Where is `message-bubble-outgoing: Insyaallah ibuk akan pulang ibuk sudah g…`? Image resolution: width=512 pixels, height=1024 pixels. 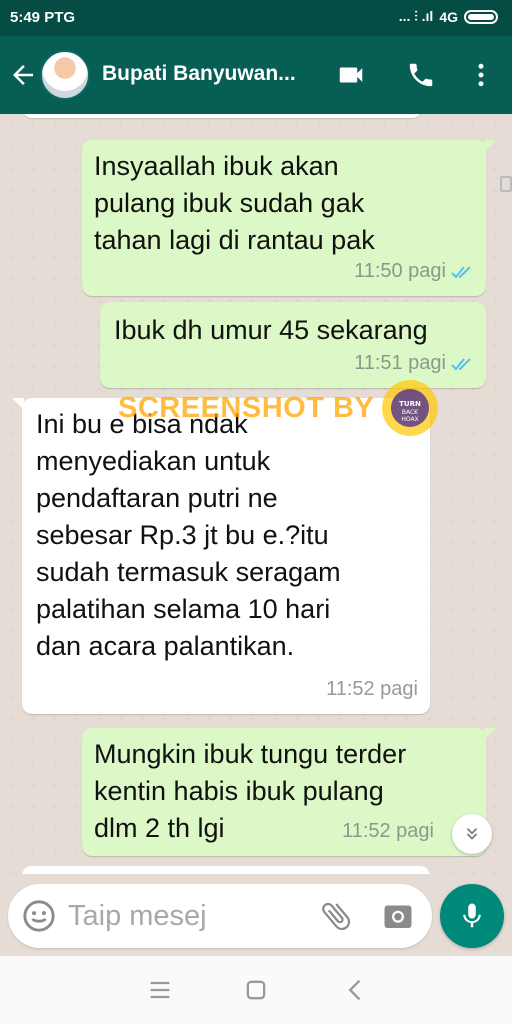 message-bubble-outgoing: Insyaallah ibuk akan pulang ibuk sudah g… is located at coordinates (289, 218).